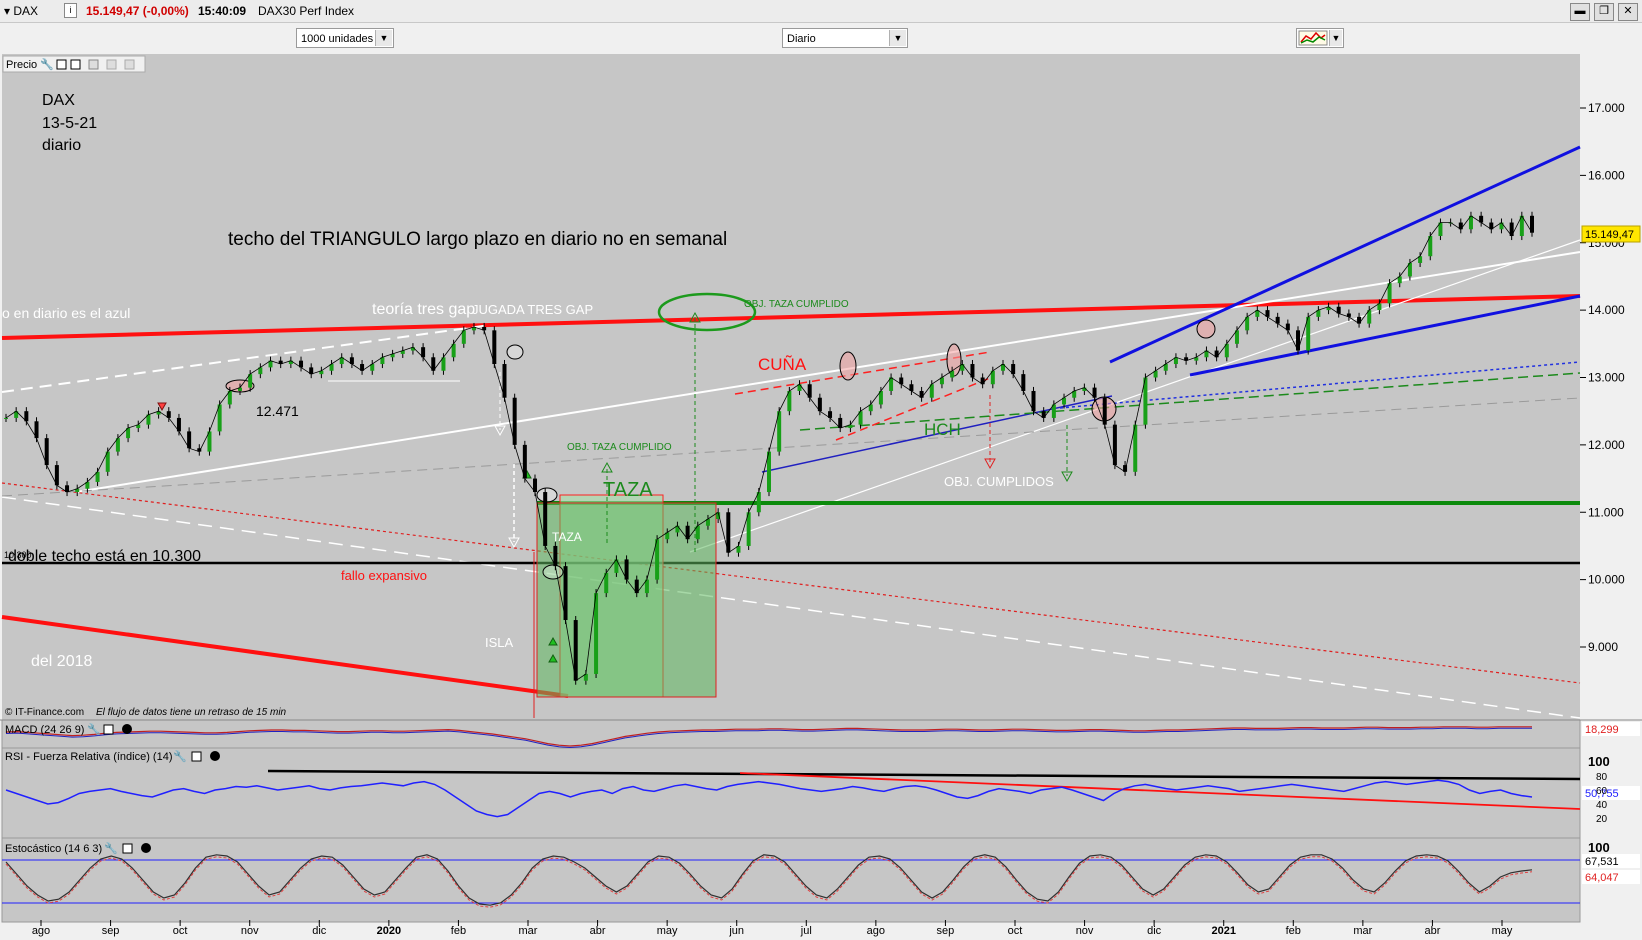 This screenshot has height=940, width=1642. I want to click on y-tick-label: 11.000, so click(1606, 512).